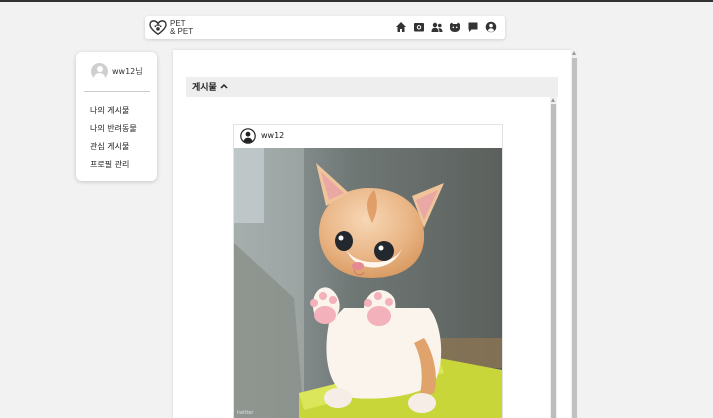  I want to click on main-scrollbar, so click(574, 234).